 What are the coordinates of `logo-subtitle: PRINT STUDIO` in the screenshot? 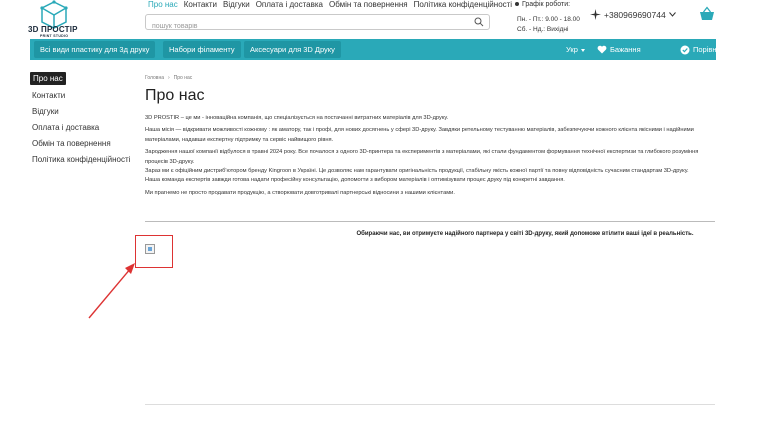 It's located at (54, 36).